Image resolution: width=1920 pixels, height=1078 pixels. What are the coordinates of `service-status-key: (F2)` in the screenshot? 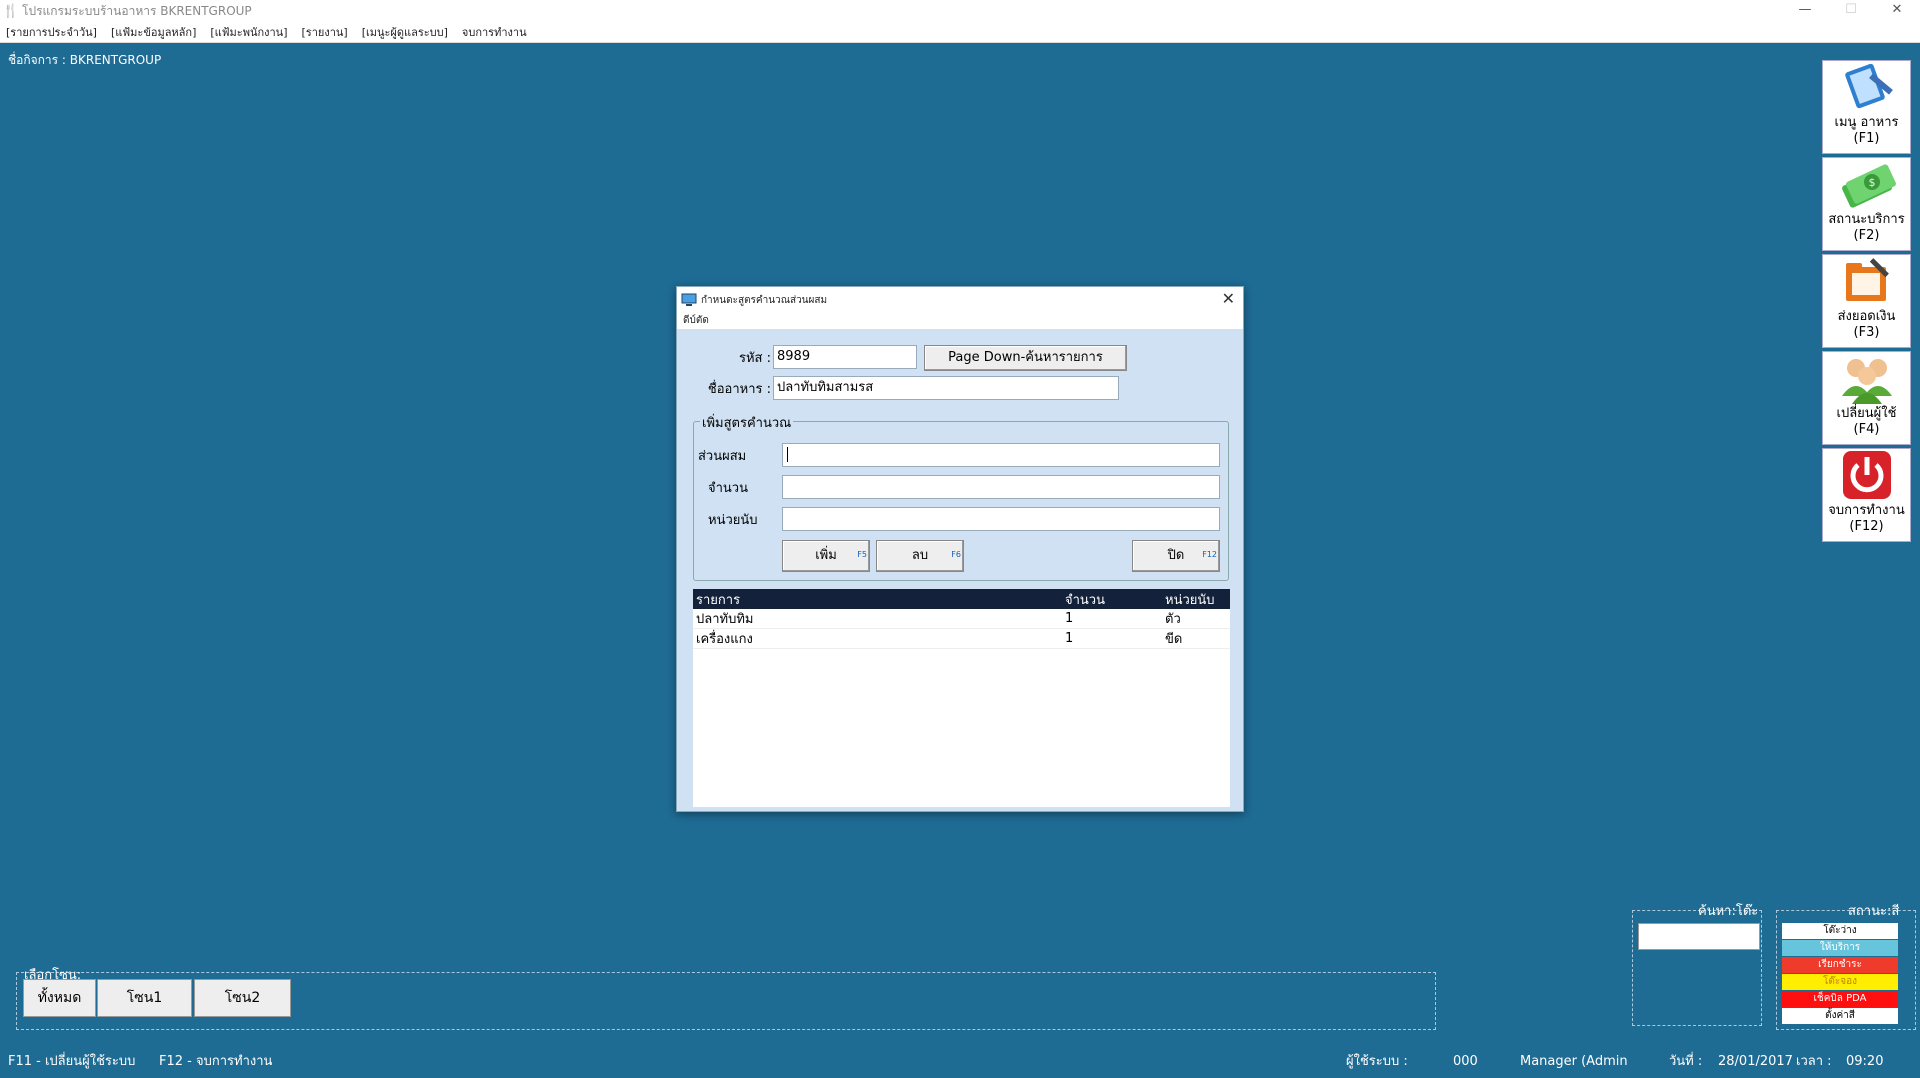 It's located at (1866, 235).